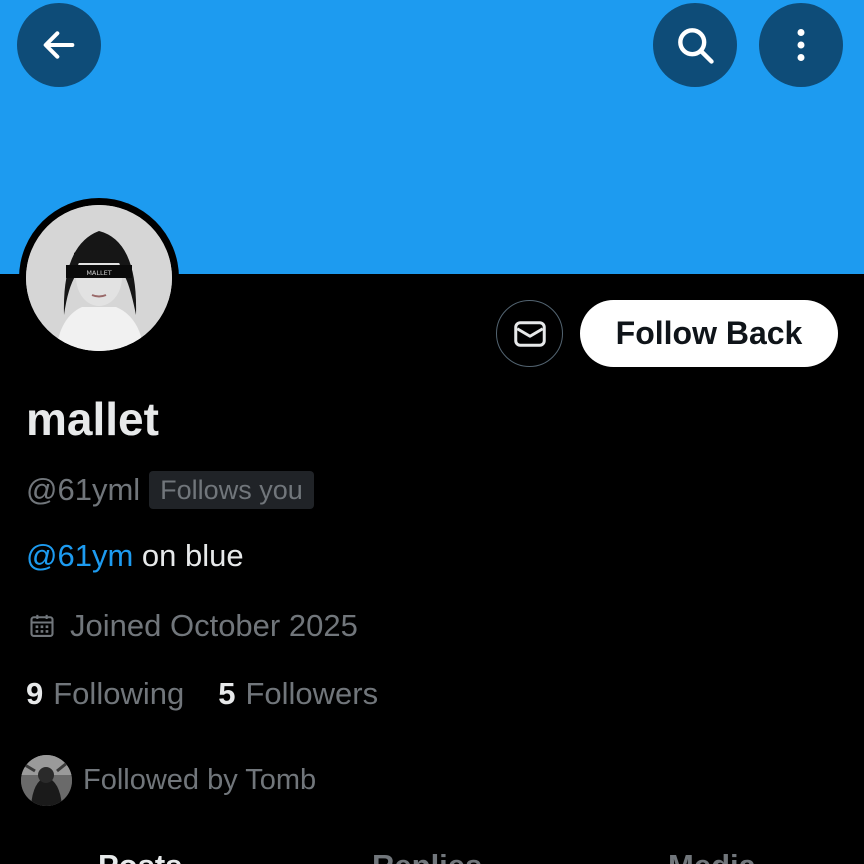 This screenshot has height=864, width=864. I want to click on followers-count: 5, so click(227, 693).